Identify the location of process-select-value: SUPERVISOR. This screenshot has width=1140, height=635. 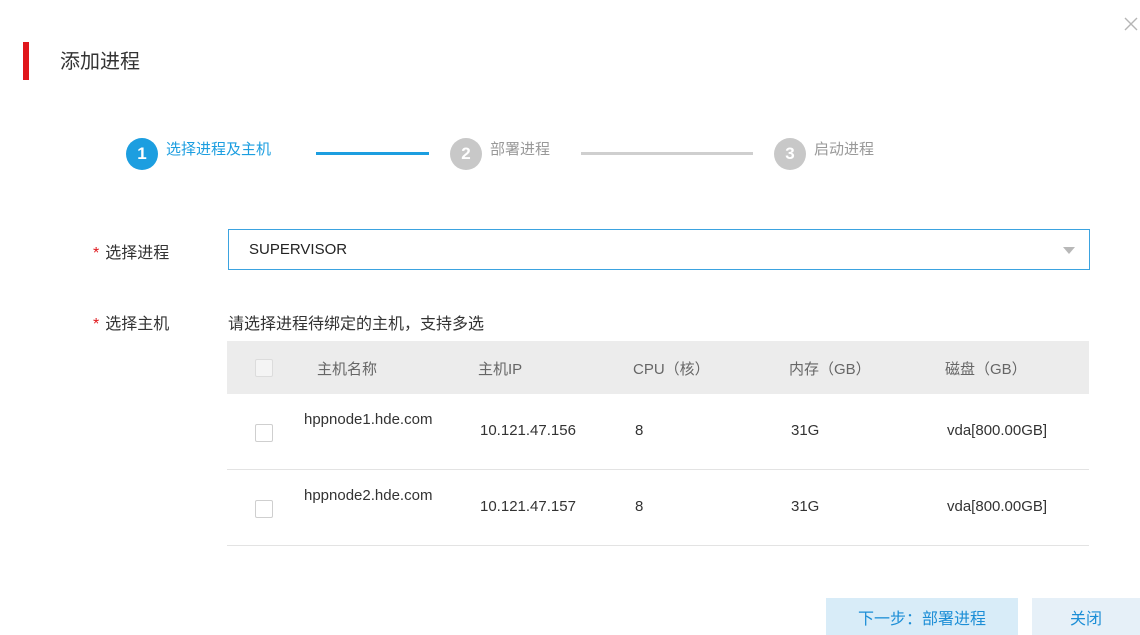
(298, 249).